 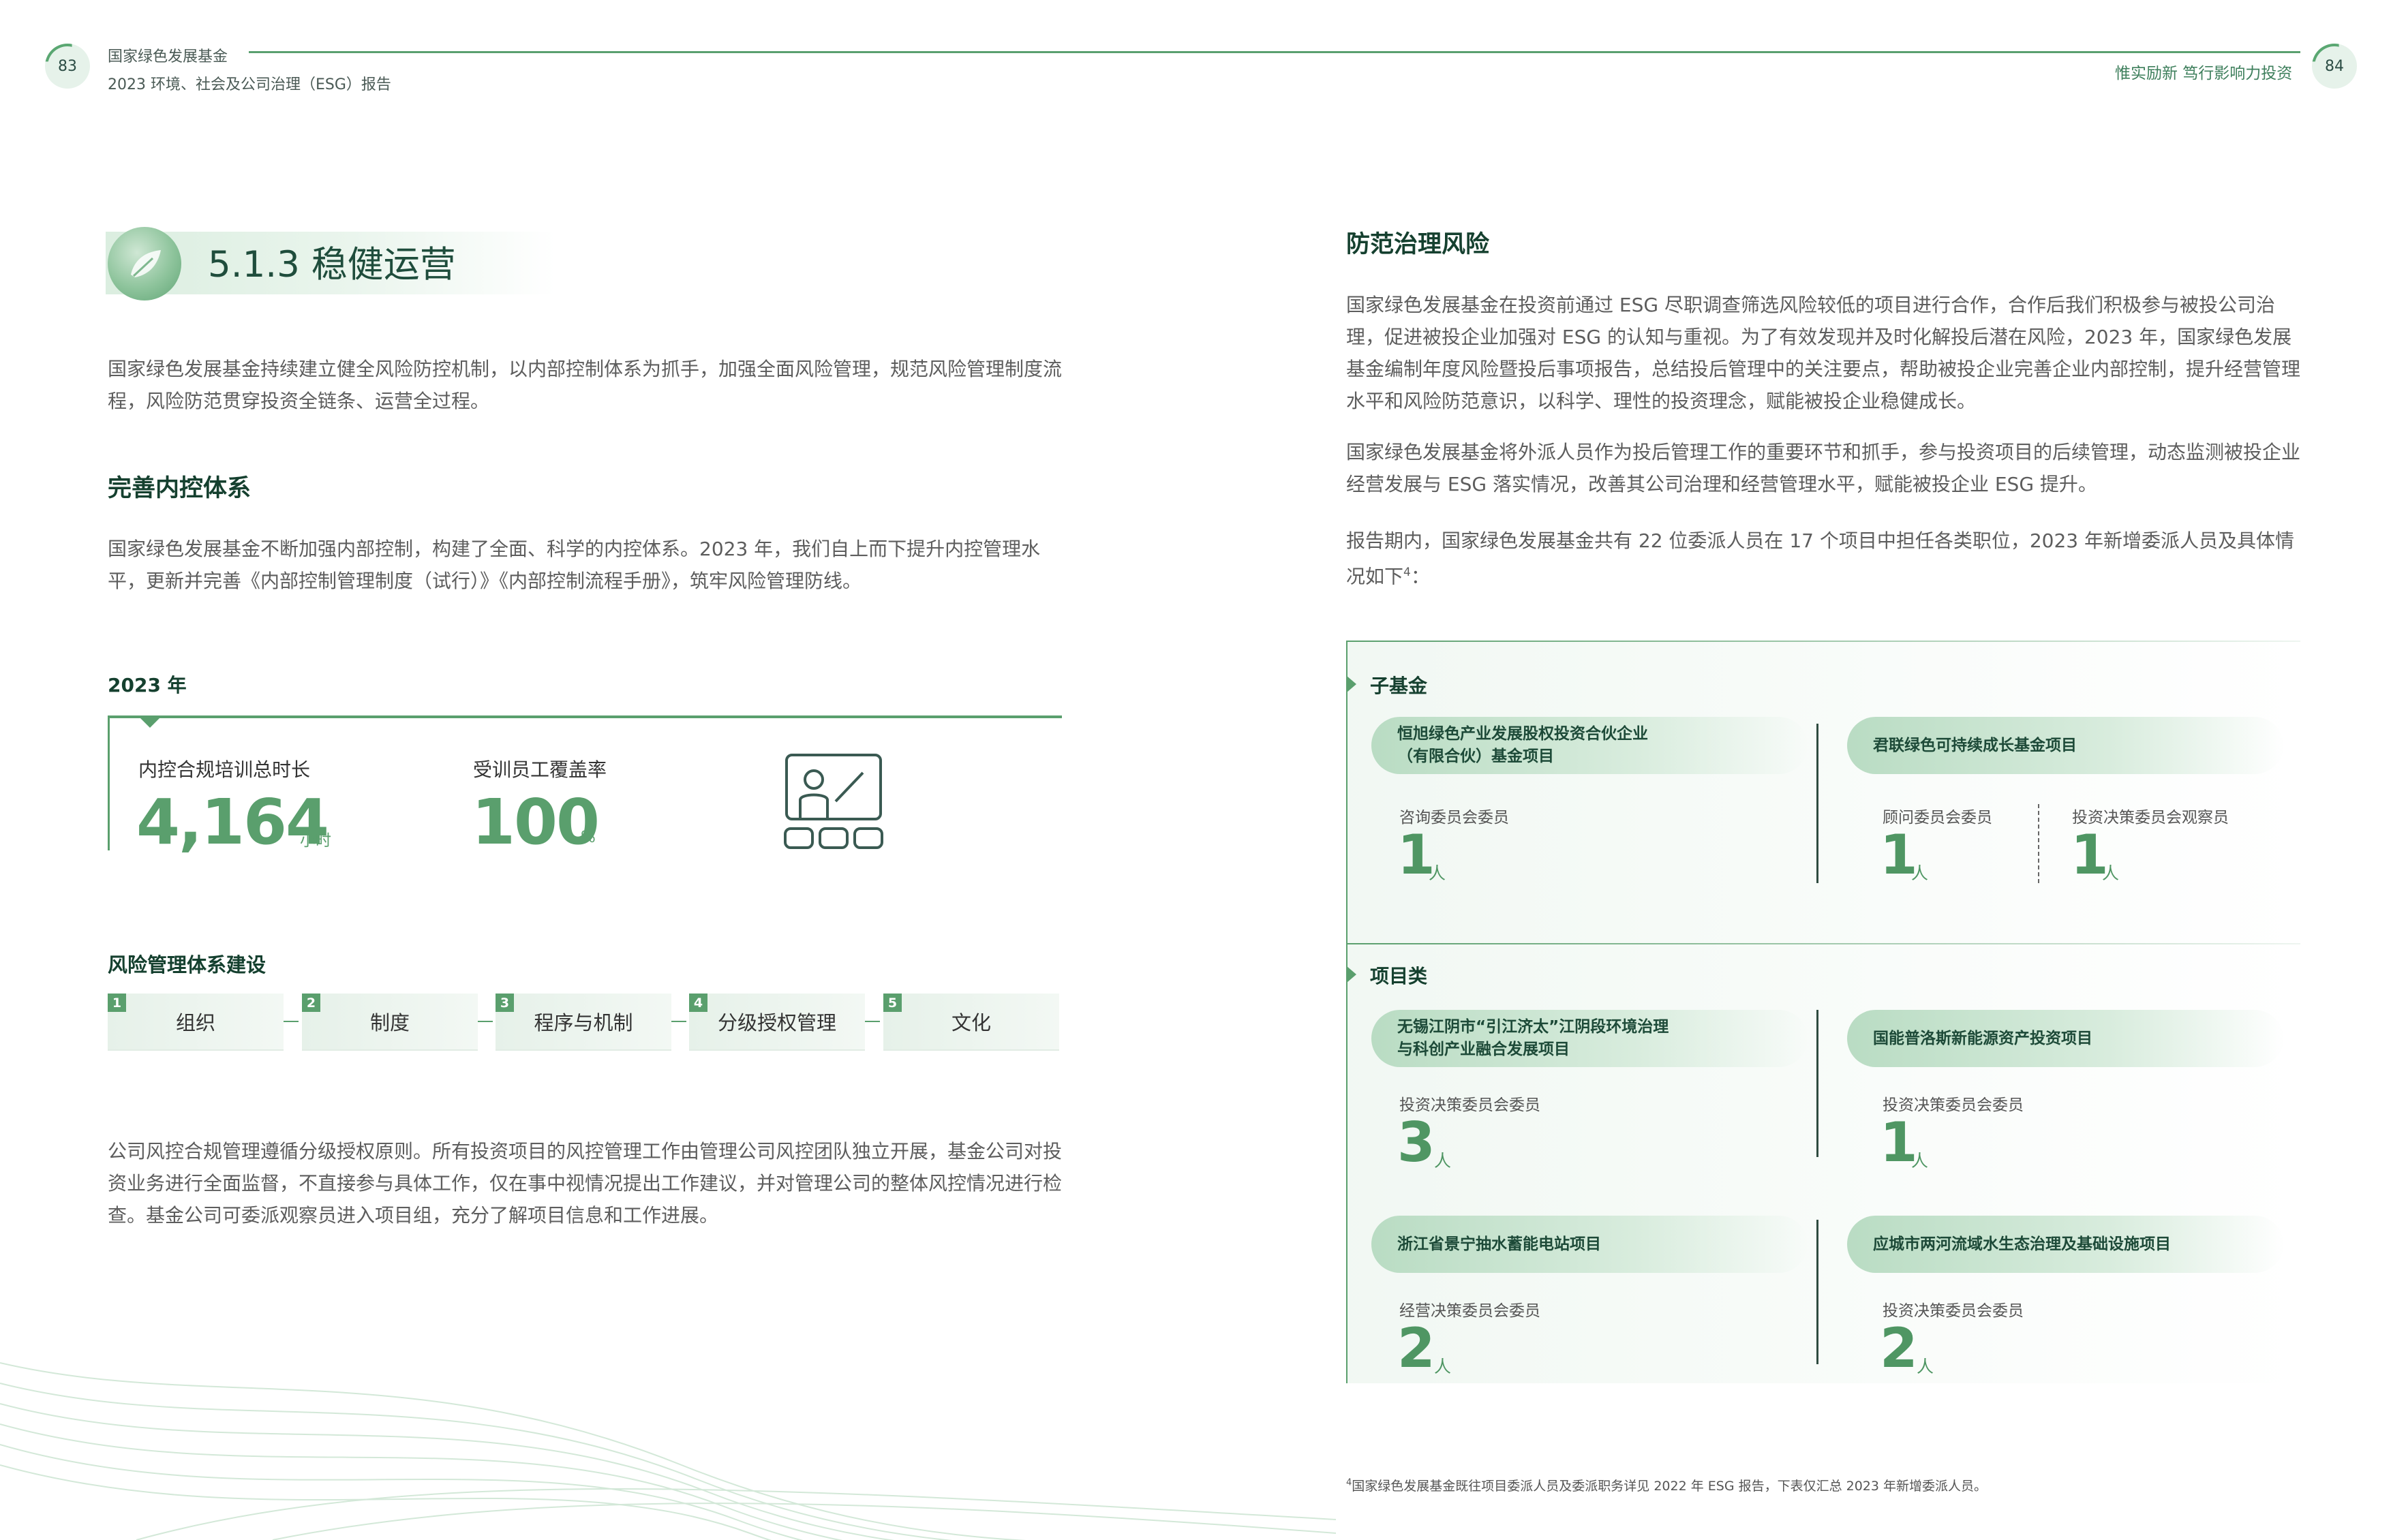 I want to click on risk-step-4-number: 4, so click(x=698, y=1003).